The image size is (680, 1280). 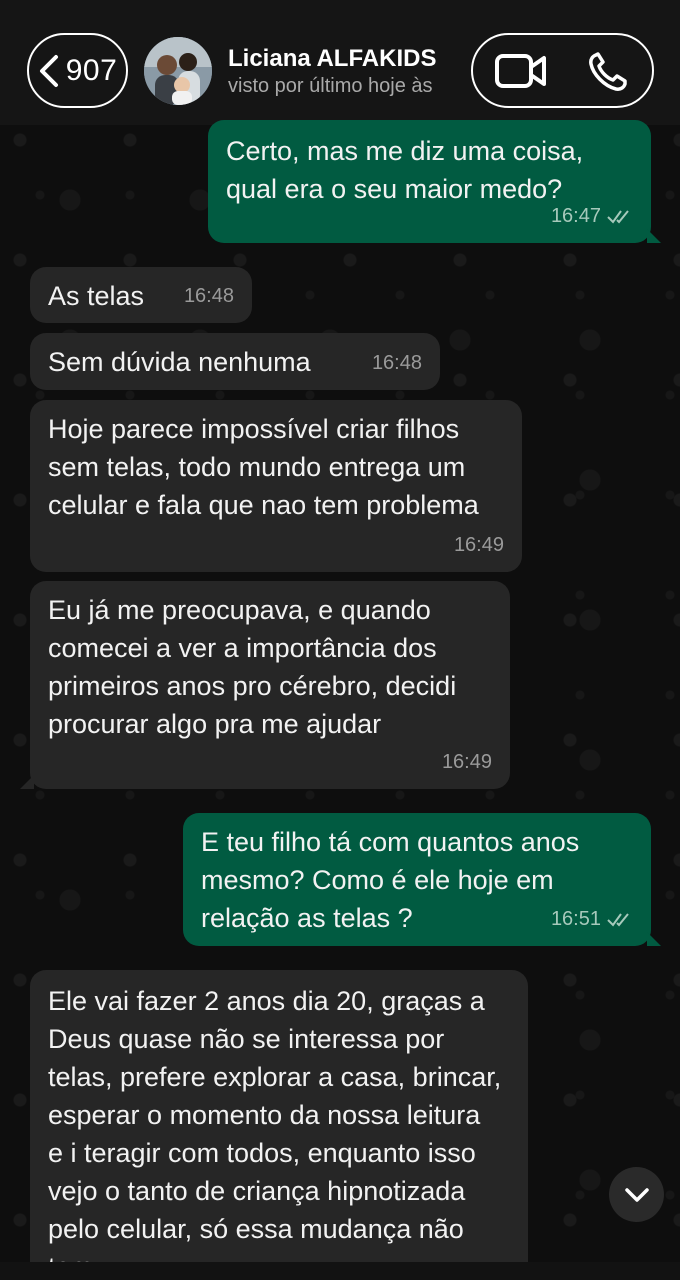 I want to click on message-time: 16:47, so click(x=575, y=216).